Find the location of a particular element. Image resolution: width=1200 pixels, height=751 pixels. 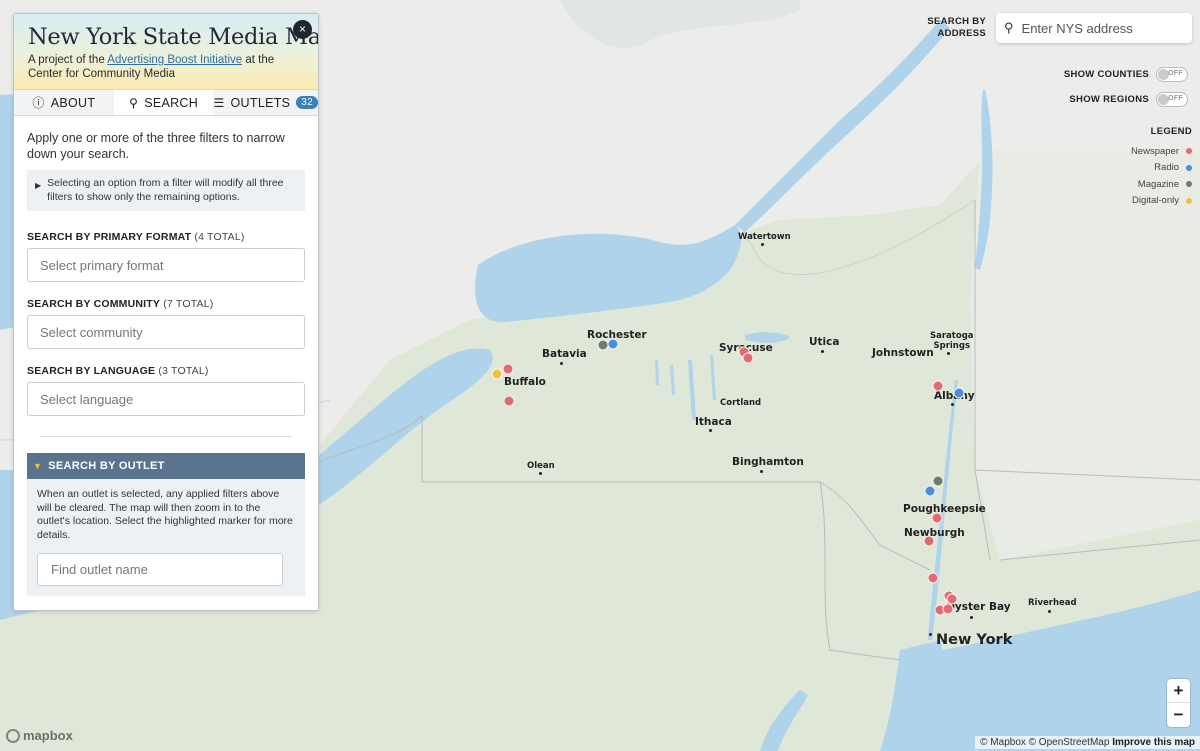

legend-label: Digital-only is located at coordinates (1155, 201).